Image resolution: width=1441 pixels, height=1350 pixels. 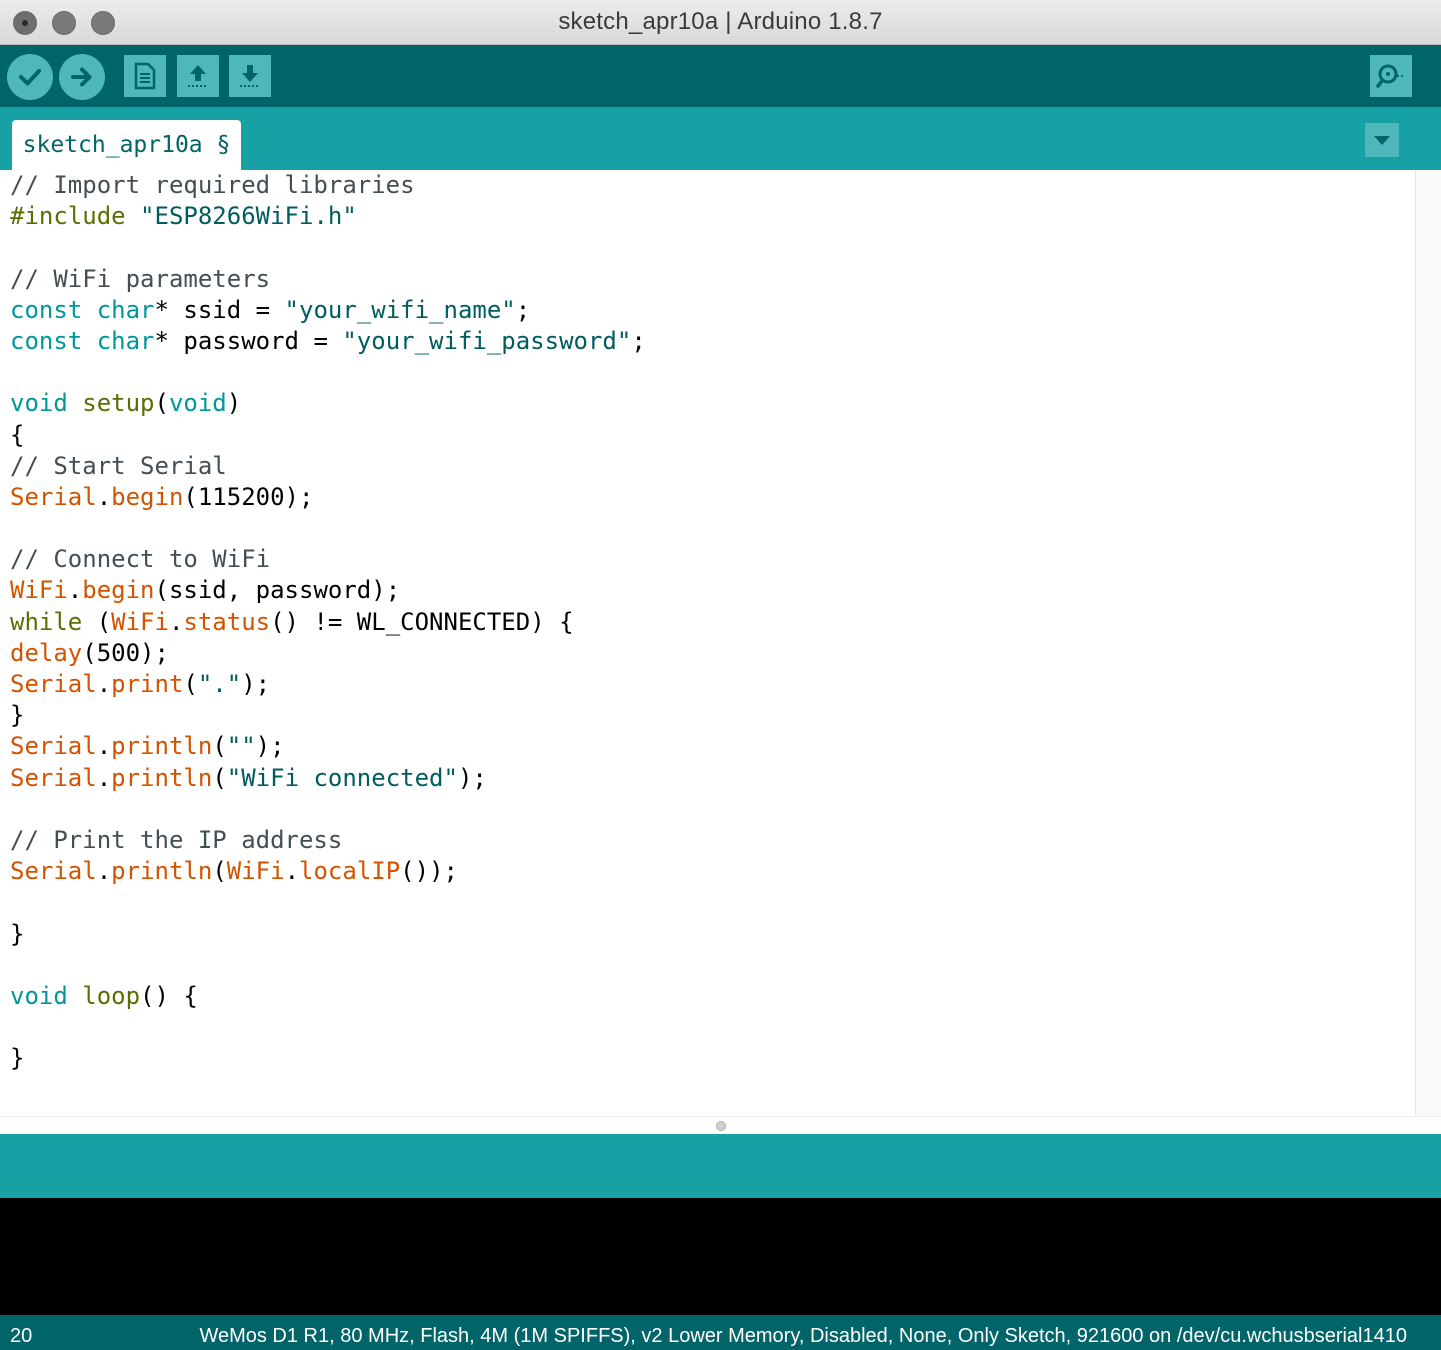 I want to click on divider-handle, so click(x=721, y=1126).